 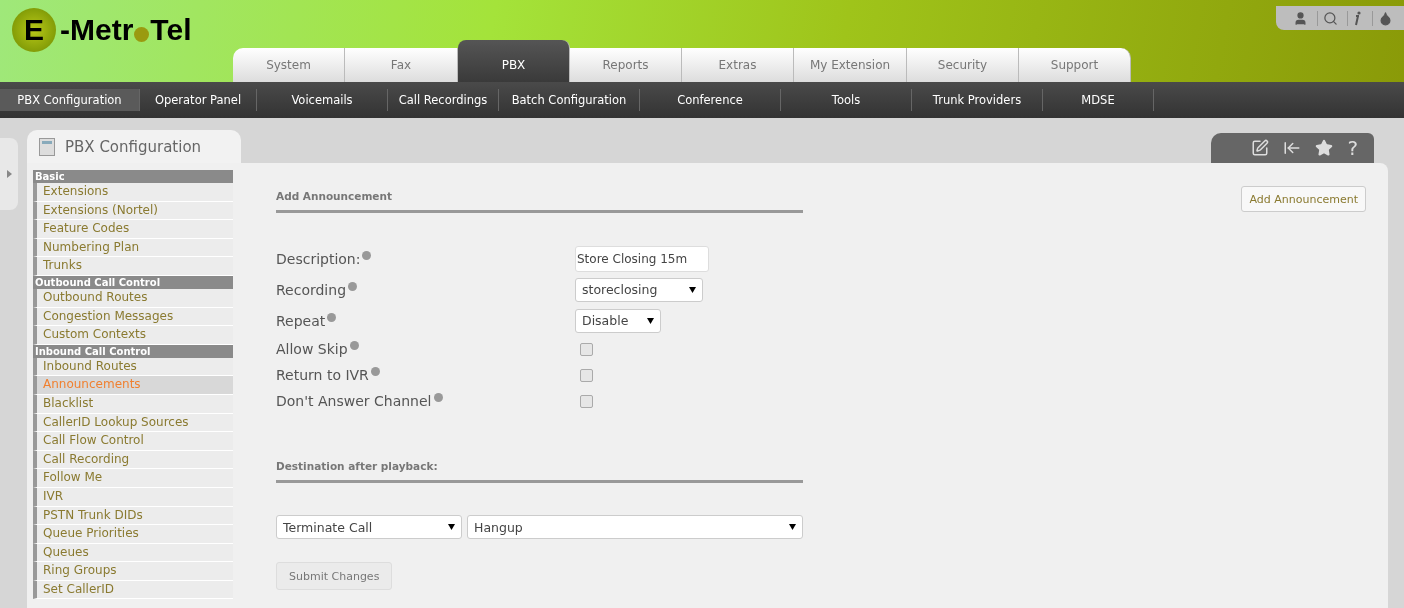 What do you see at coordinates (142, 34) in the screenshot?
I see `logo-dot-icon` at bounding box center [142, 34].